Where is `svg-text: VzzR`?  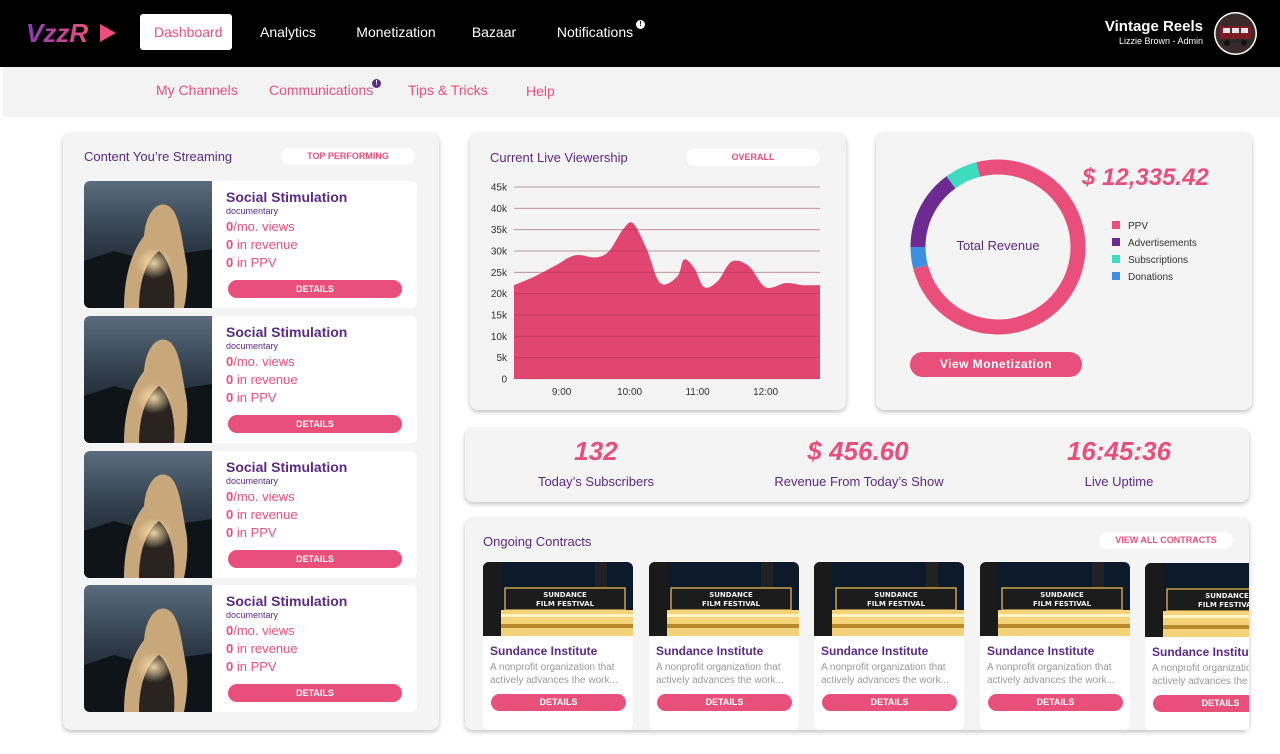 svg-text: VzzR is located at coordinates (57, 33).